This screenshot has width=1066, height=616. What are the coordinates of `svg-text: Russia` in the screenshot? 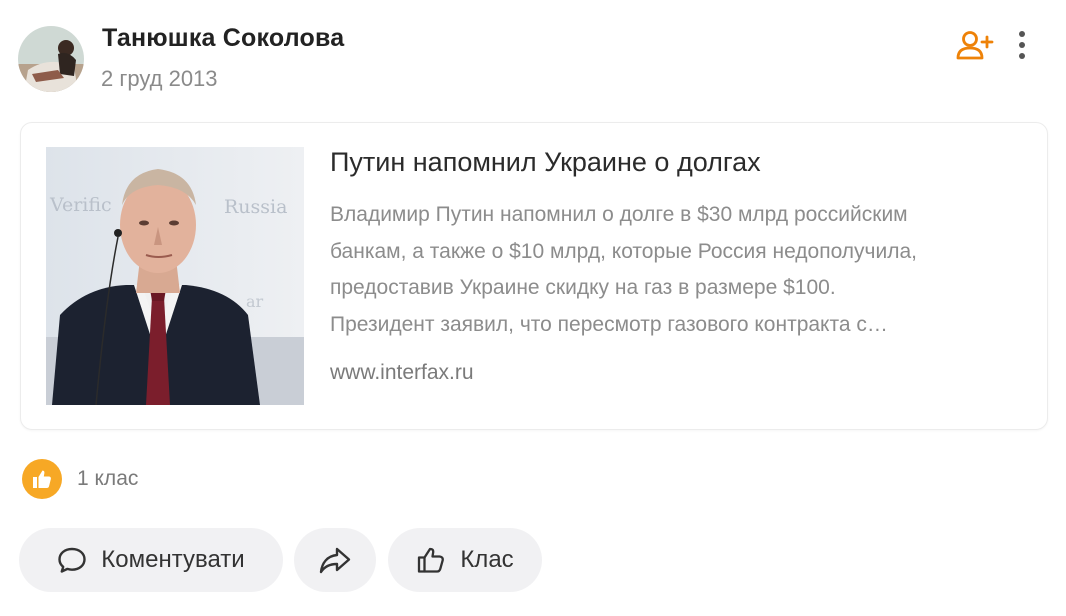 It's located at (255, 207).